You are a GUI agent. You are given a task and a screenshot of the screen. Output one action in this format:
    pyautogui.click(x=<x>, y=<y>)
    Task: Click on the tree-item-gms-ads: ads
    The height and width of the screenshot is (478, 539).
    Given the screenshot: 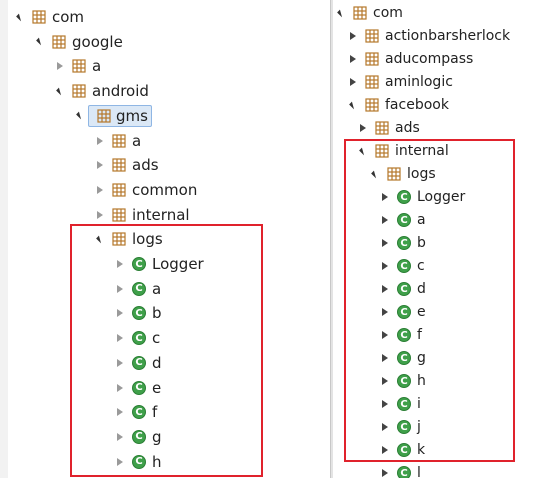 What is the action you would take?
    pyautogui.click(x=126, y=165)
    